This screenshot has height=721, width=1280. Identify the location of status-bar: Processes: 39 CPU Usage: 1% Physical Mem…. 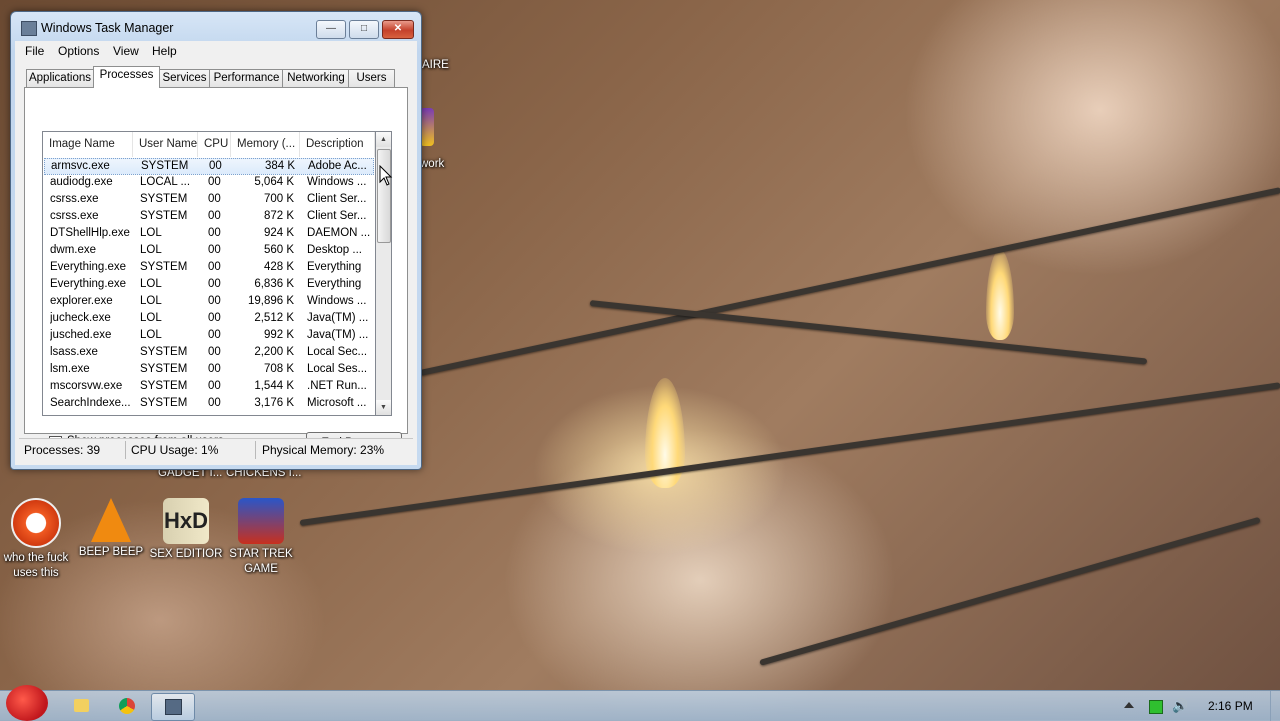
(216, 449).